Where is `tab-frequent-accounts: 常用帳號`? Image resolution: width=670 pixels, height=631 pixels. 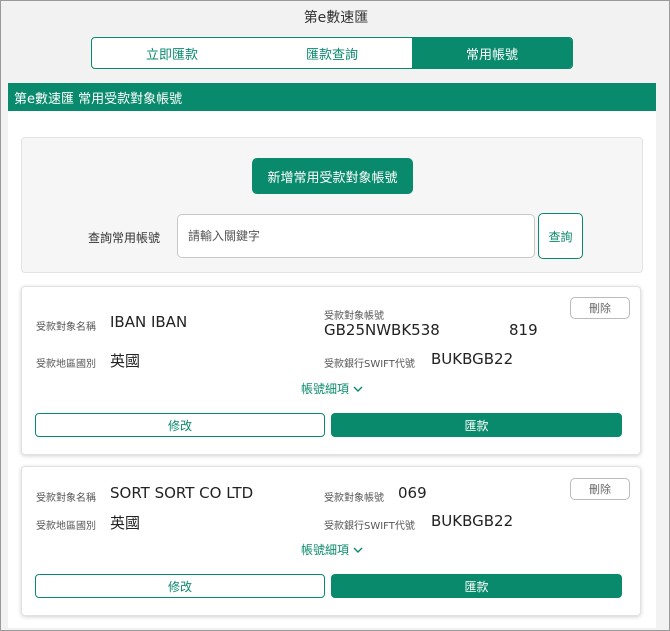 tab-frequent-accounts: 常用帳號 is located at coordinates (492, 53).